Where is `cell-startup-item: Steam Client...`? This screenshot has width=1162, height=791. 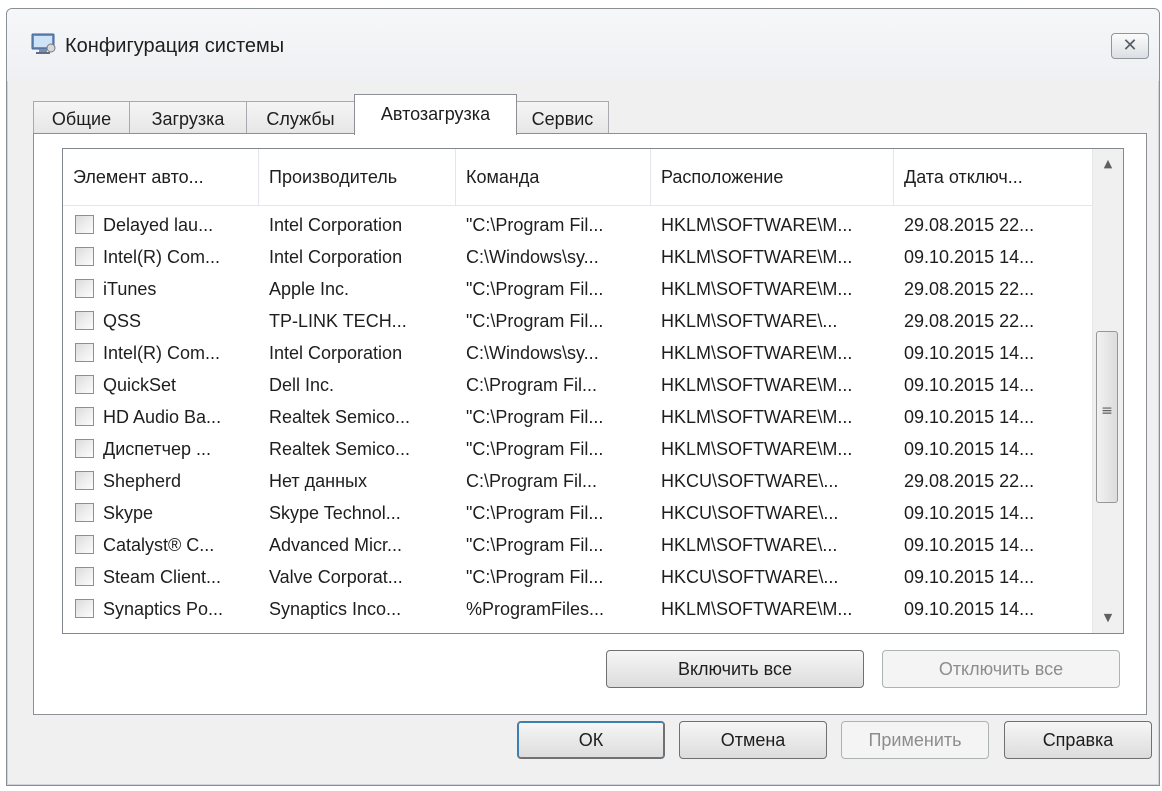
cell-startup-item: Steam Client... is located at coordinates (162, 577).